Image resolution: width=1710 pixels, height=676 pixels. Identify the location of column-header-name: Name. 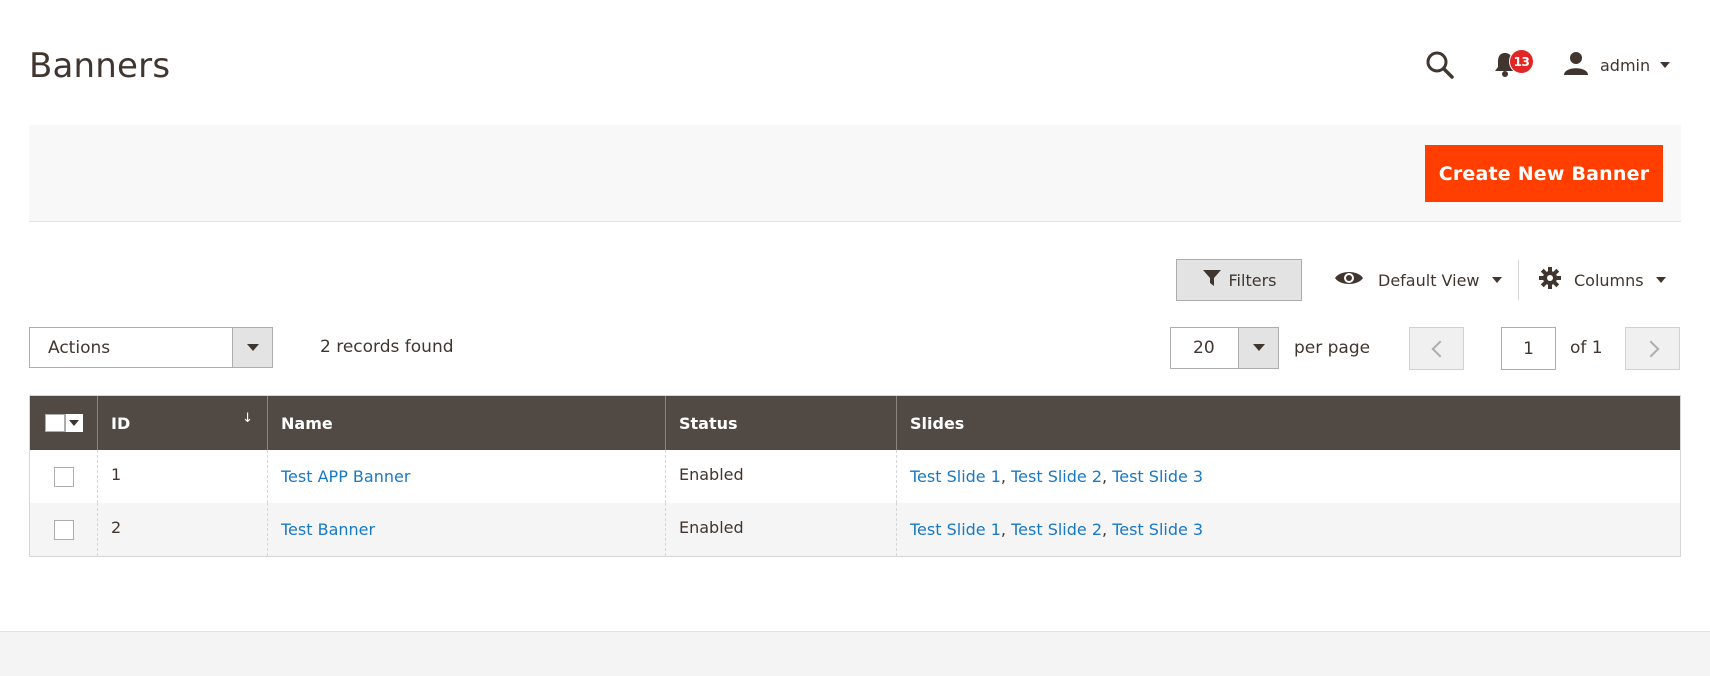
(466, 423).